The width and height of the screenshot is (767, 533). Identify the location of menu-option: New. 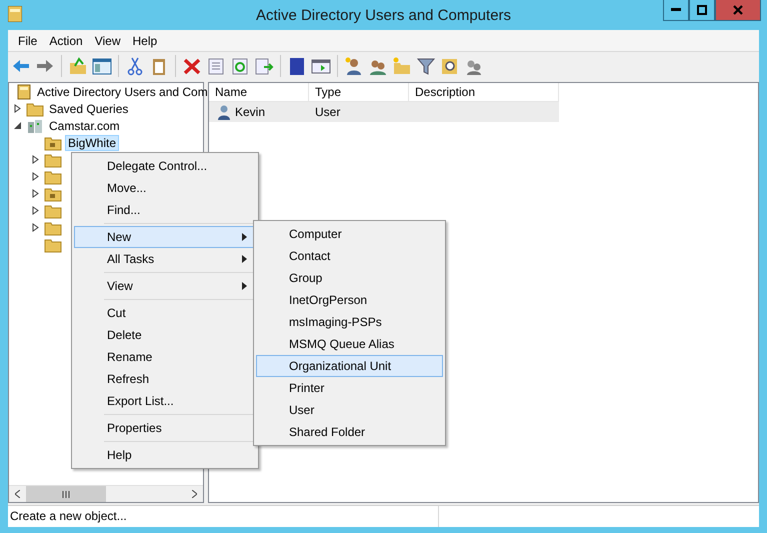
(165, 237).